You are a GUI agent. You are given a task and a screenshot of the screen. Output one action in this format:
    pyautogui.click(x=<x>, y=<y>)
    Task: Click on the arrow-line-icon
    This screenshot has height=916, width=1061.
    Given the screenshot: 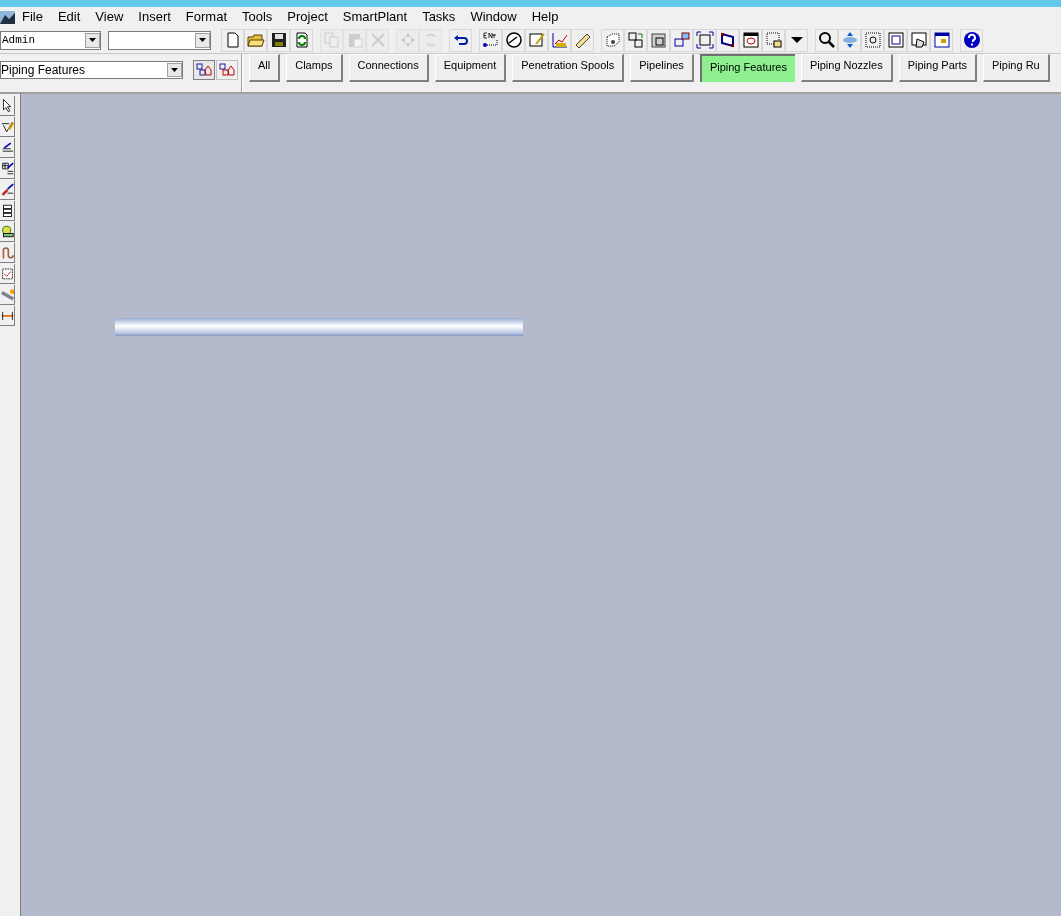 What is the action you would take?
    pyautogui.click(x=7, y=147)
    